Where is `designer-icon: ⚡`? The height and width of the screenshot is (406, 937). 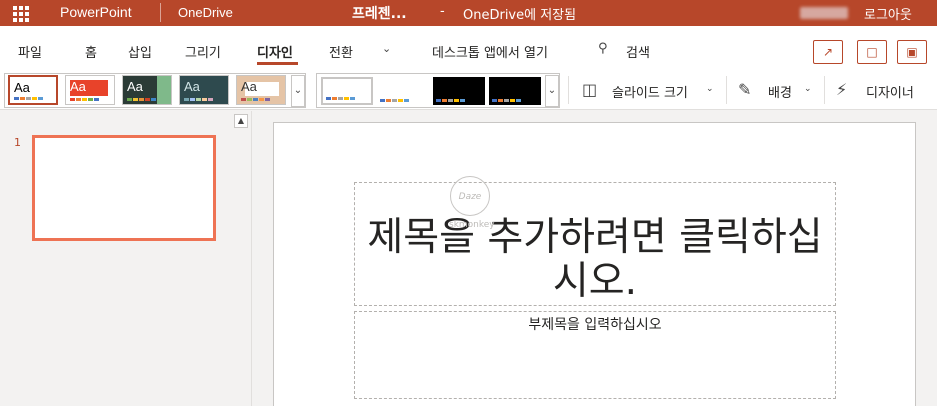 designer-icon: ⚡ is located at coordinates (841, 89).